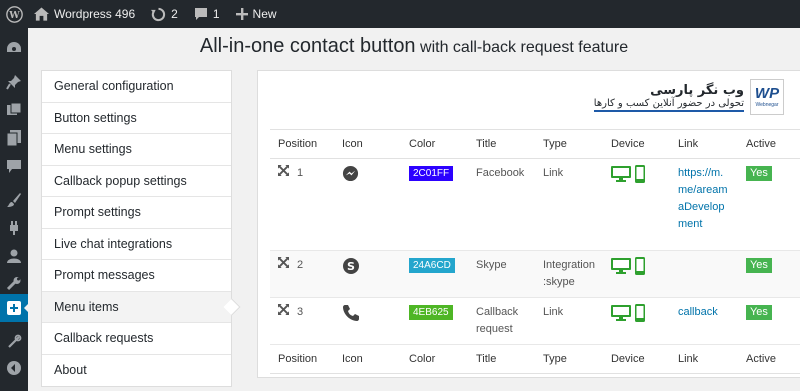  I want to click on header-position: Position, so click(302, 144).